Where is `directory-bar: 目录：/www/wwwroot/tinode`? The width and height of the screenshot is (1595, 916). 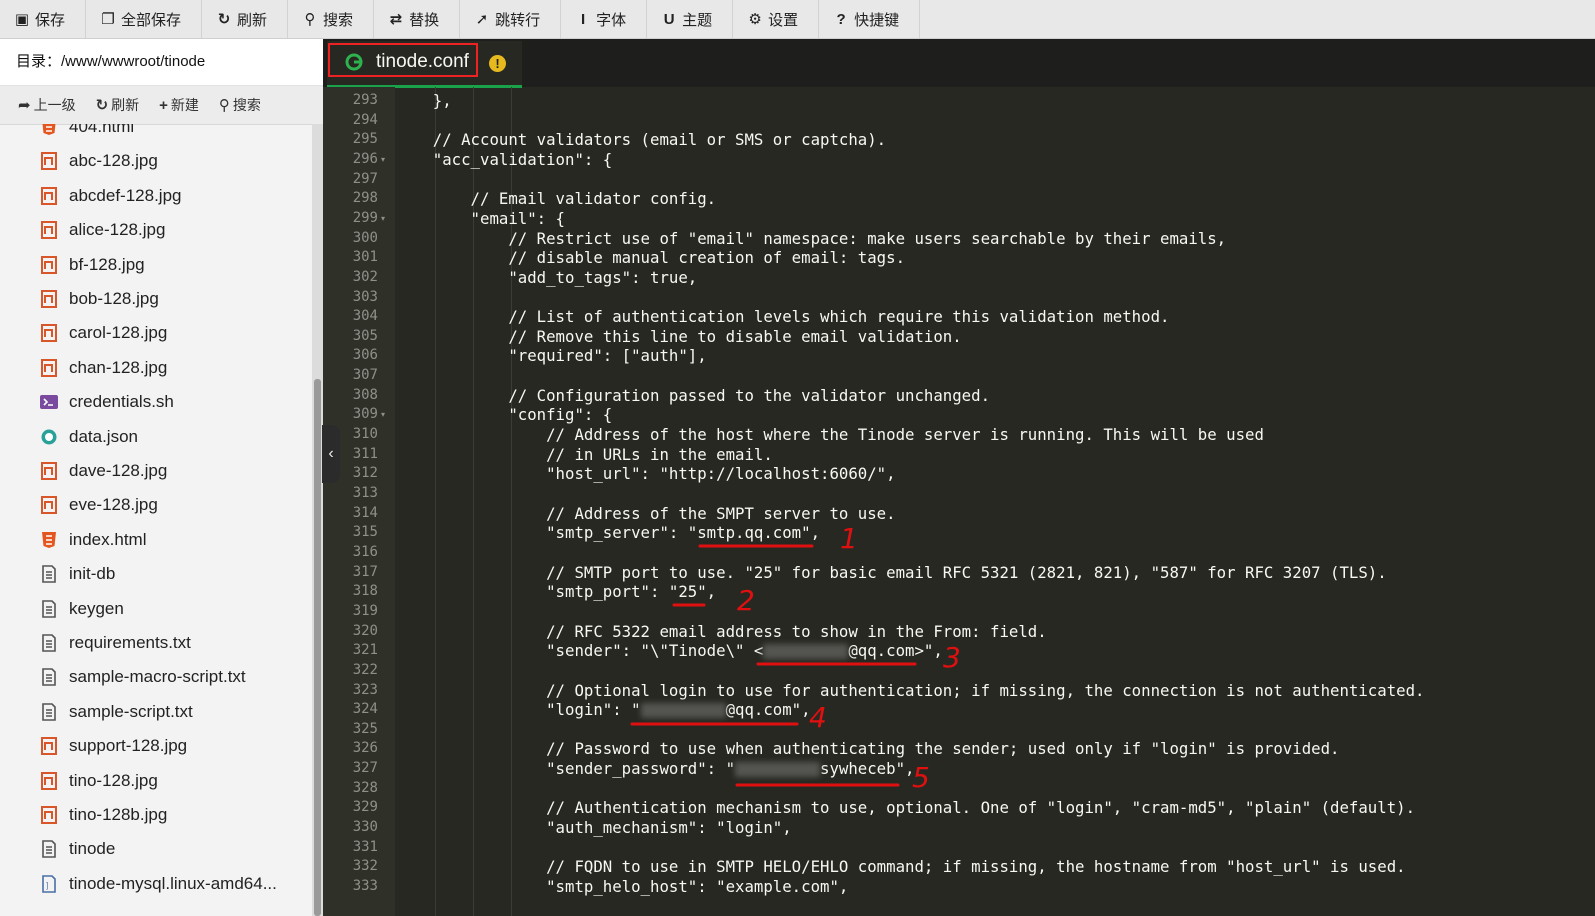 directory-bar: 目录：/www/wwwroot/tinode is located at coordinates (161, 62).